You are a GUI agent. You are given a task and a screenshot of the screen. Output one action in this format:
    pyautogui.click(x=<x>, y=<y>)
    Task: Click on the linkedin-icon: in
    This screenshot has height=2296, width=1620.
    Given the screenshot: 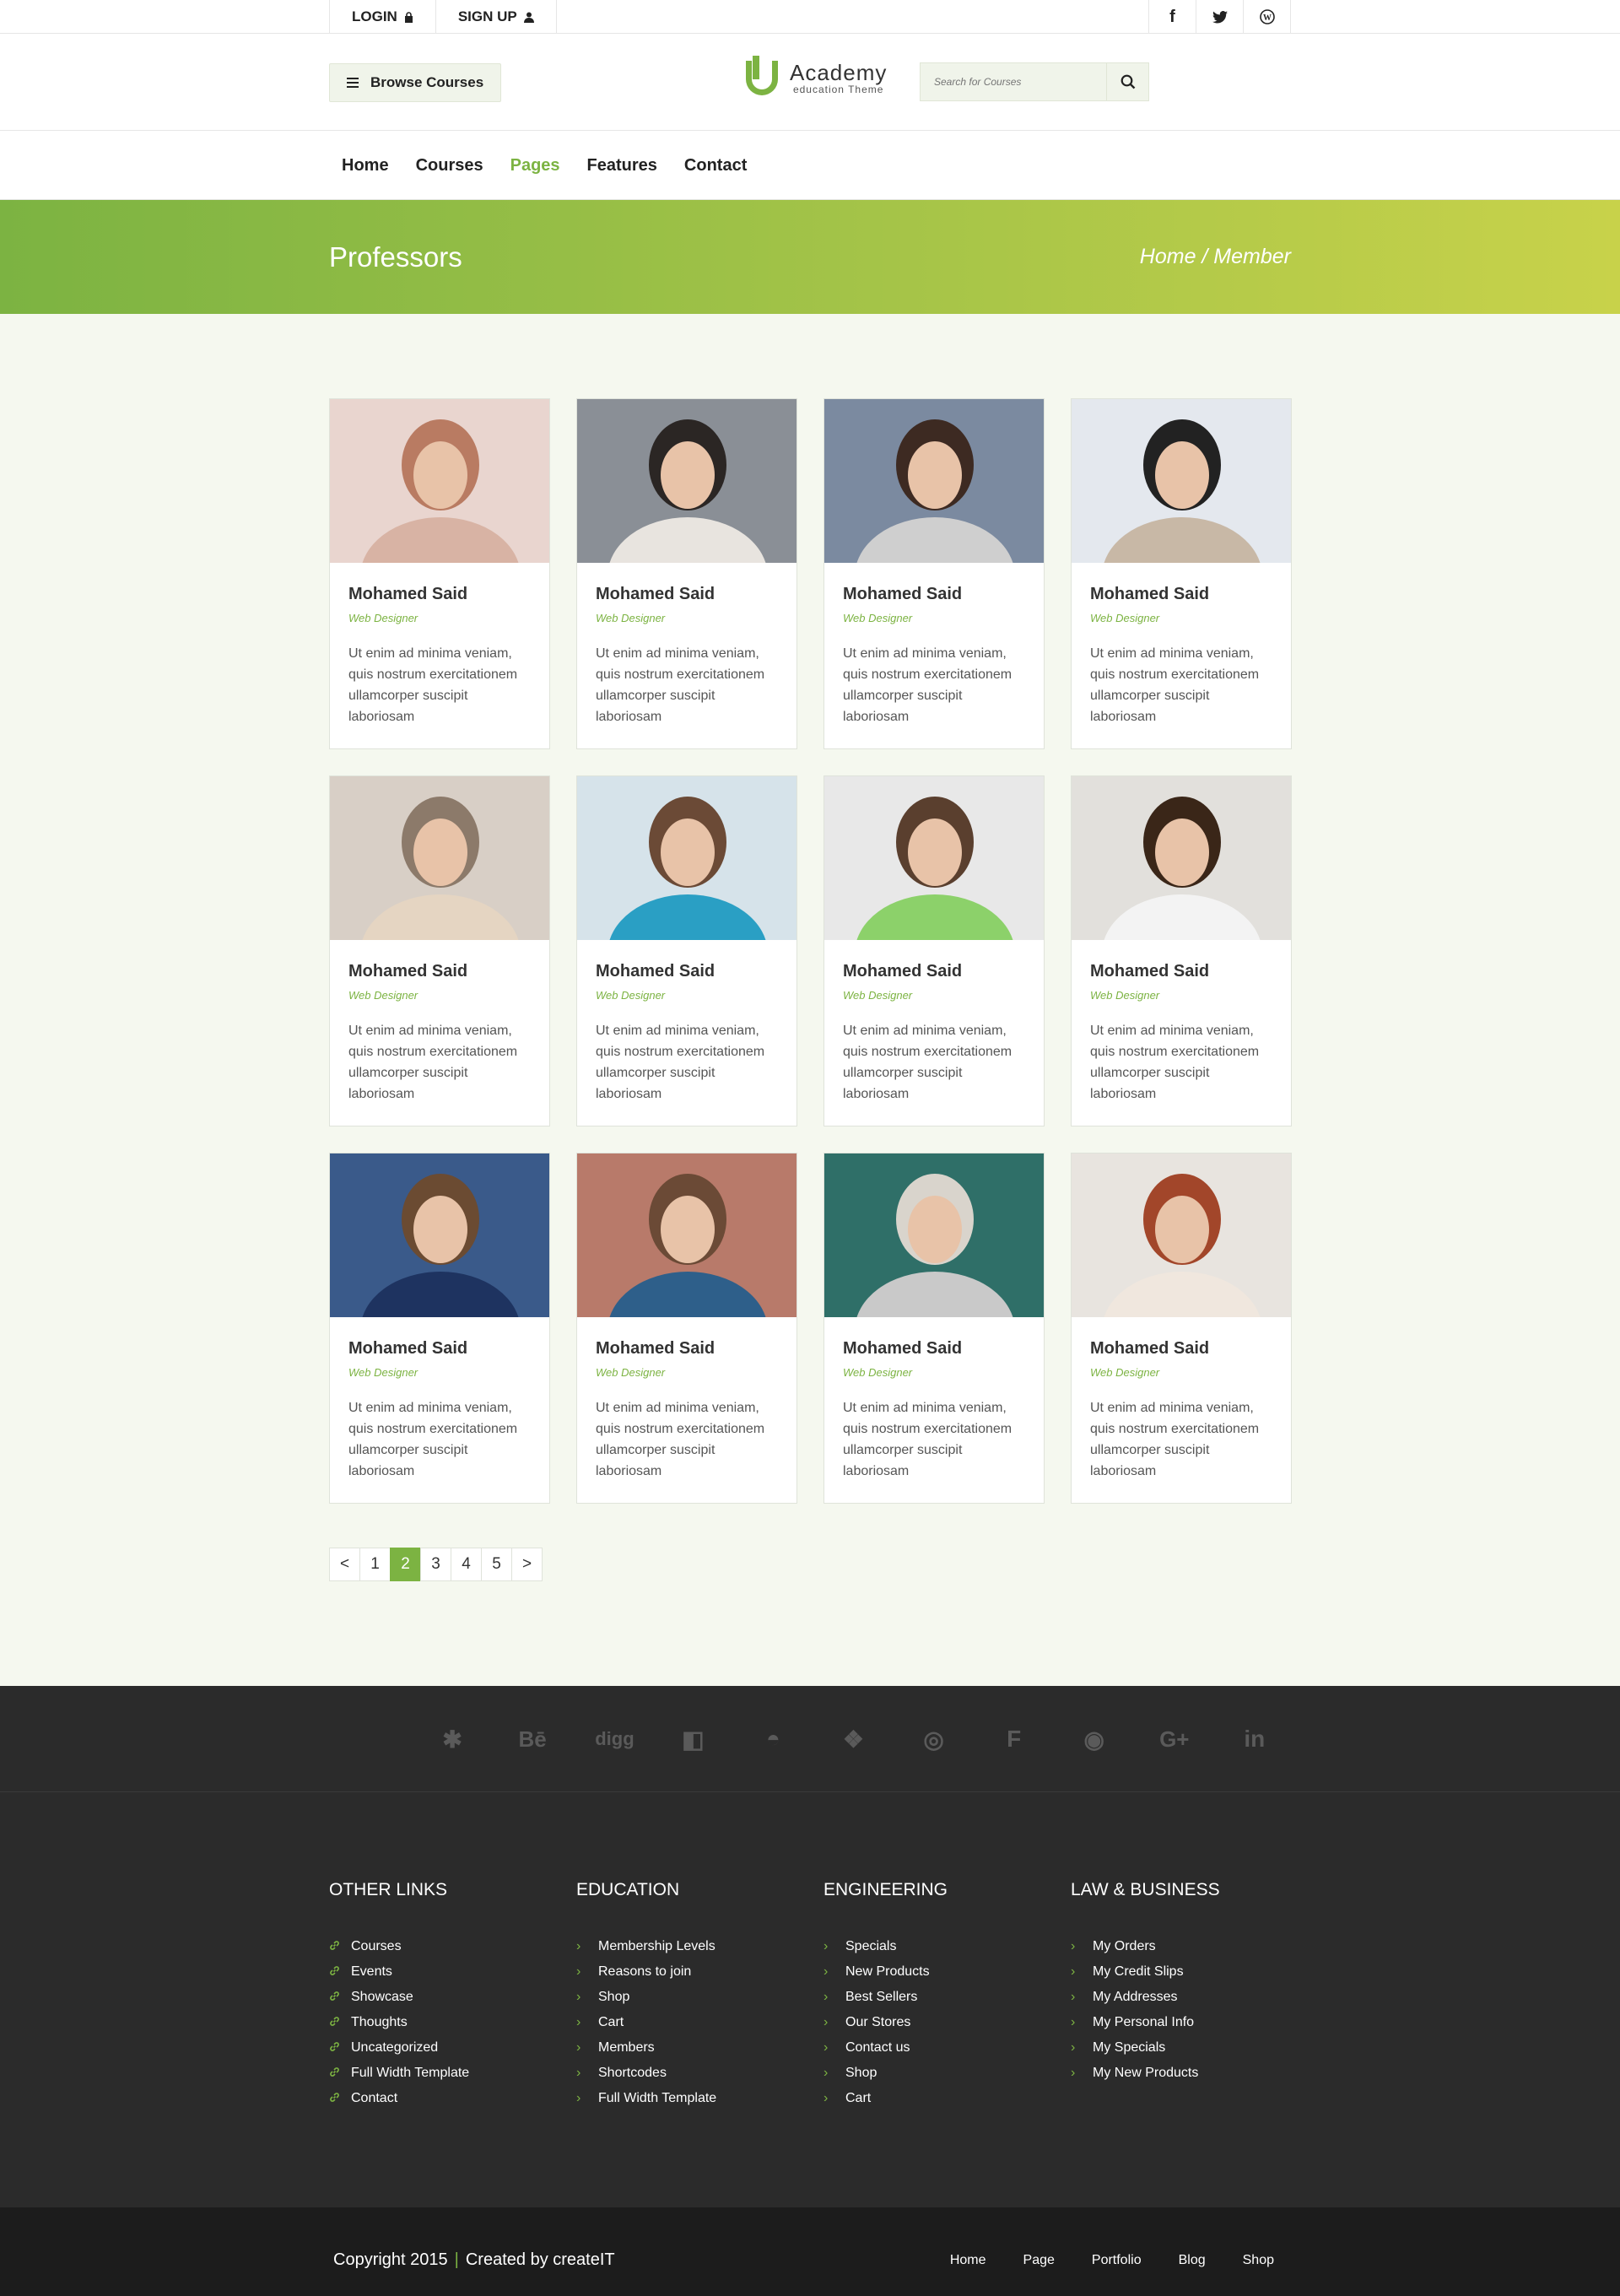 What is the action you would take?
    pyautogui.click(x=1254, y=1739)
    